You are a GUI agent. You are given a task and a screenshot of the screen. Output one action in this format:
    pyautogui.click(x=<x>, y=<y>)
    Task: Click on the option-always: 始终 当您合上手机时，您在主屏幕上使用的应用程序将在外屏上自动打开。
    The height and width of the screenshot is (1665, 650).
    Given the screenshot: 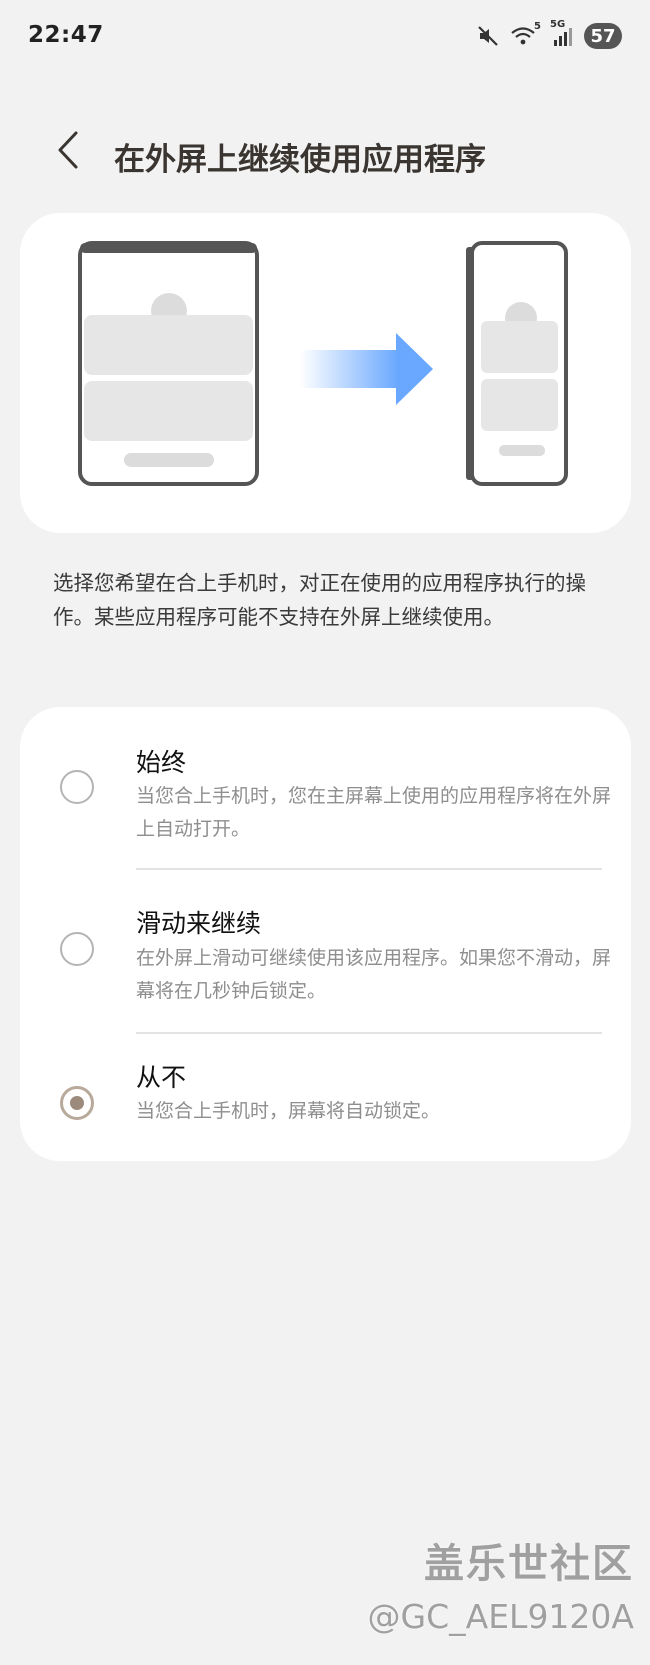 What is the action you would take?
    pyautogui.click(x=325, y=787)
    